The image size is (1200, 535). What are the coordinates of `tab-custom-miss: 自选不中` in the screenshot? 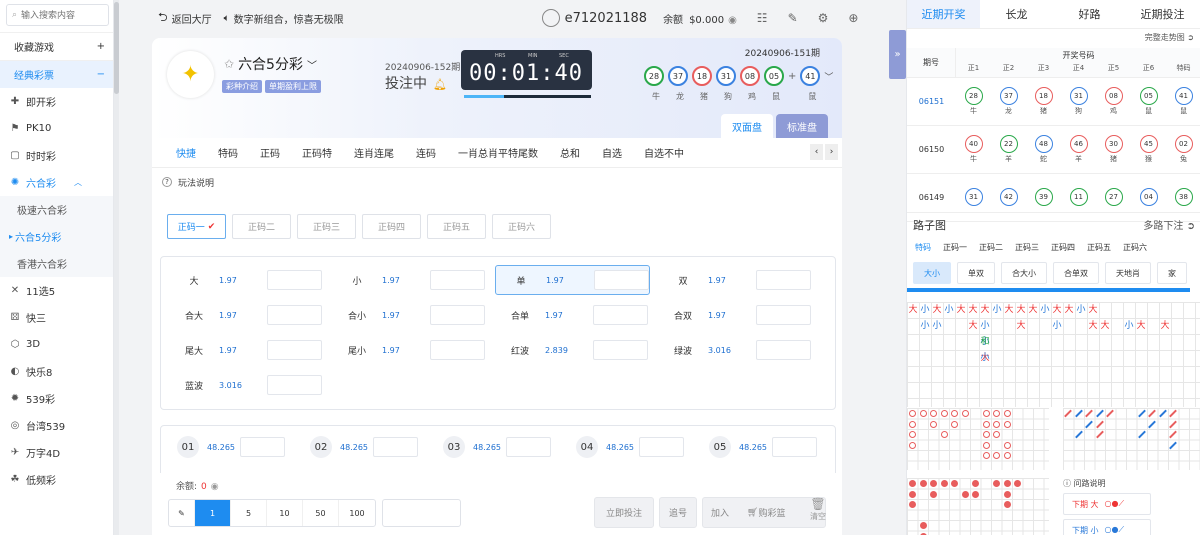 It's located at (664, 152).